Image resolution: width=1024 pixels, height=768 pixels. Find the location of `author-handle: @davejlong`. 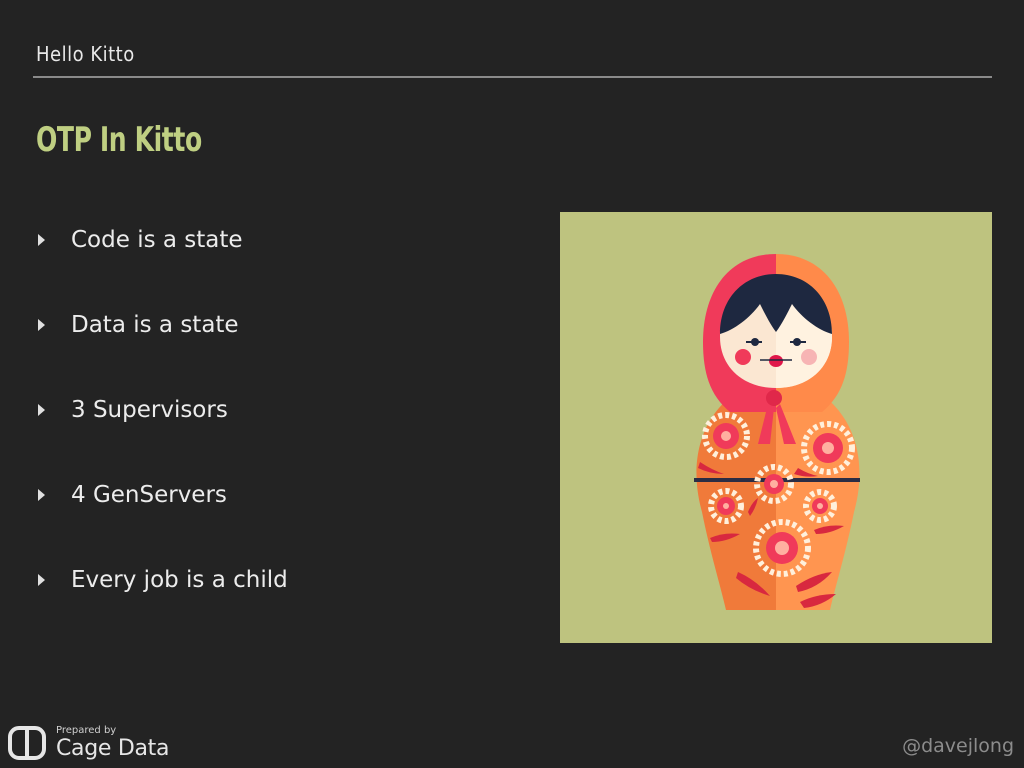

author-handle: @davejlong is located at coordinates (958, 746).